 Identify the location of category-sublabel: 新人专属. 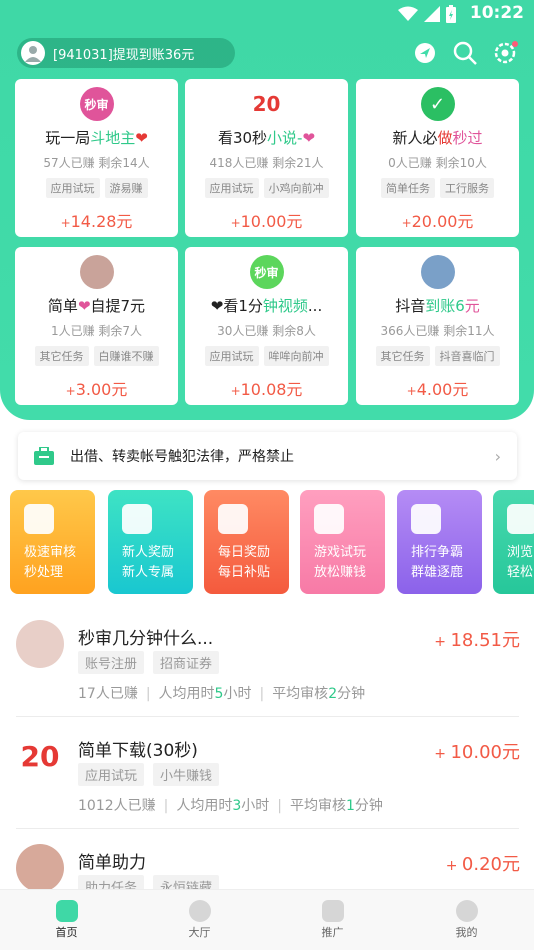
(148, 572).